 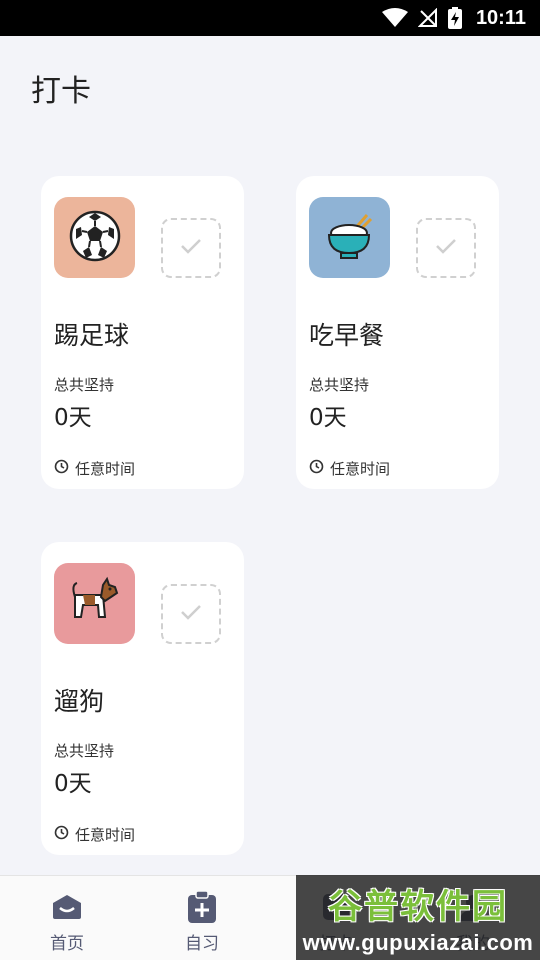 What do you see at coordinates (270, 18) in the screenshot?
I see `status-bar: 10:11` at bounding box center [270, 18].